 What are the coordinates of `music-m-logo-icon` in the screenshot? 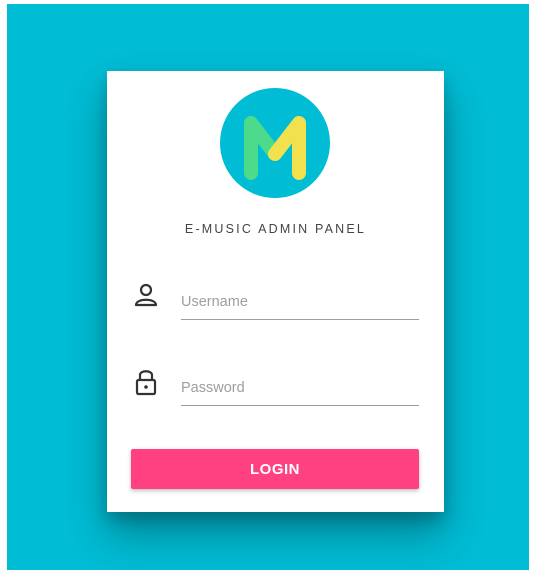 It's located at (275, 143).